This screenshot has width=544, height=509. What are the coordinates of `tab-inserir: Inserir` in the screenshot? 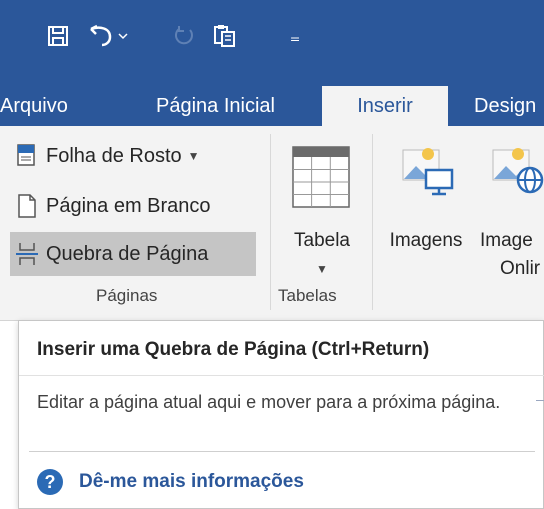 It's located at (385, 106).